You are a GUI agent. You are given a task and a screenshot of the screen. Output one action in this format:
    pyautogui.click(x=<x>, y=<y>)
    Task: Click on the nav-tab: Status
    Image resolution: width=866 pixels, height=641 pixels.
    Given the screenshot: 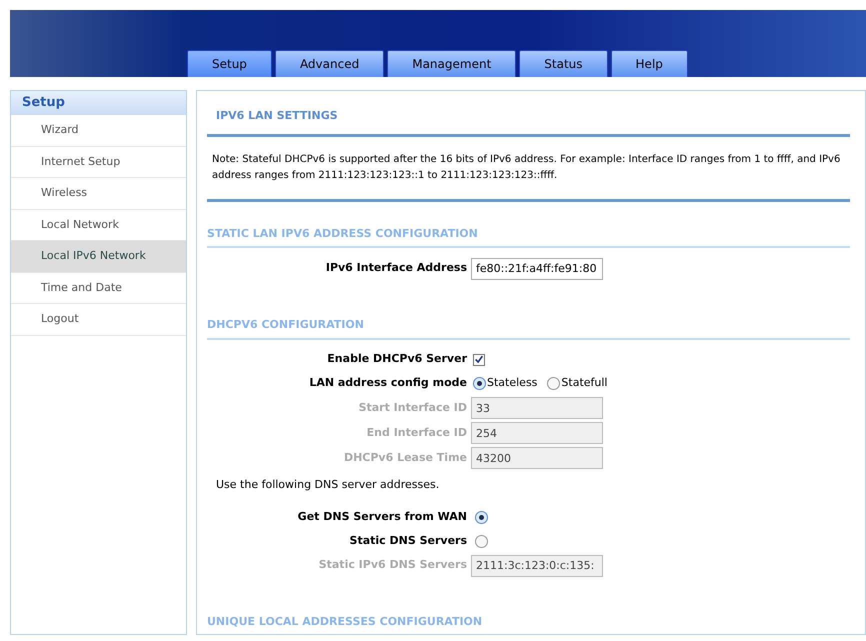 What is the action you would take?
    pyautogui.click(x=563, y=63)
    